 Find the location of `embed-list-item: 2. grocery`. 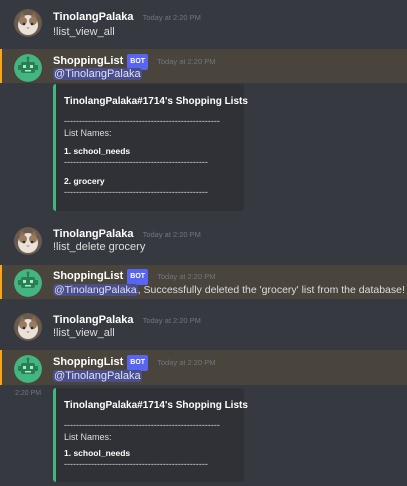

embed-list-item: 2. grocery is located at coordinates (84, 181).